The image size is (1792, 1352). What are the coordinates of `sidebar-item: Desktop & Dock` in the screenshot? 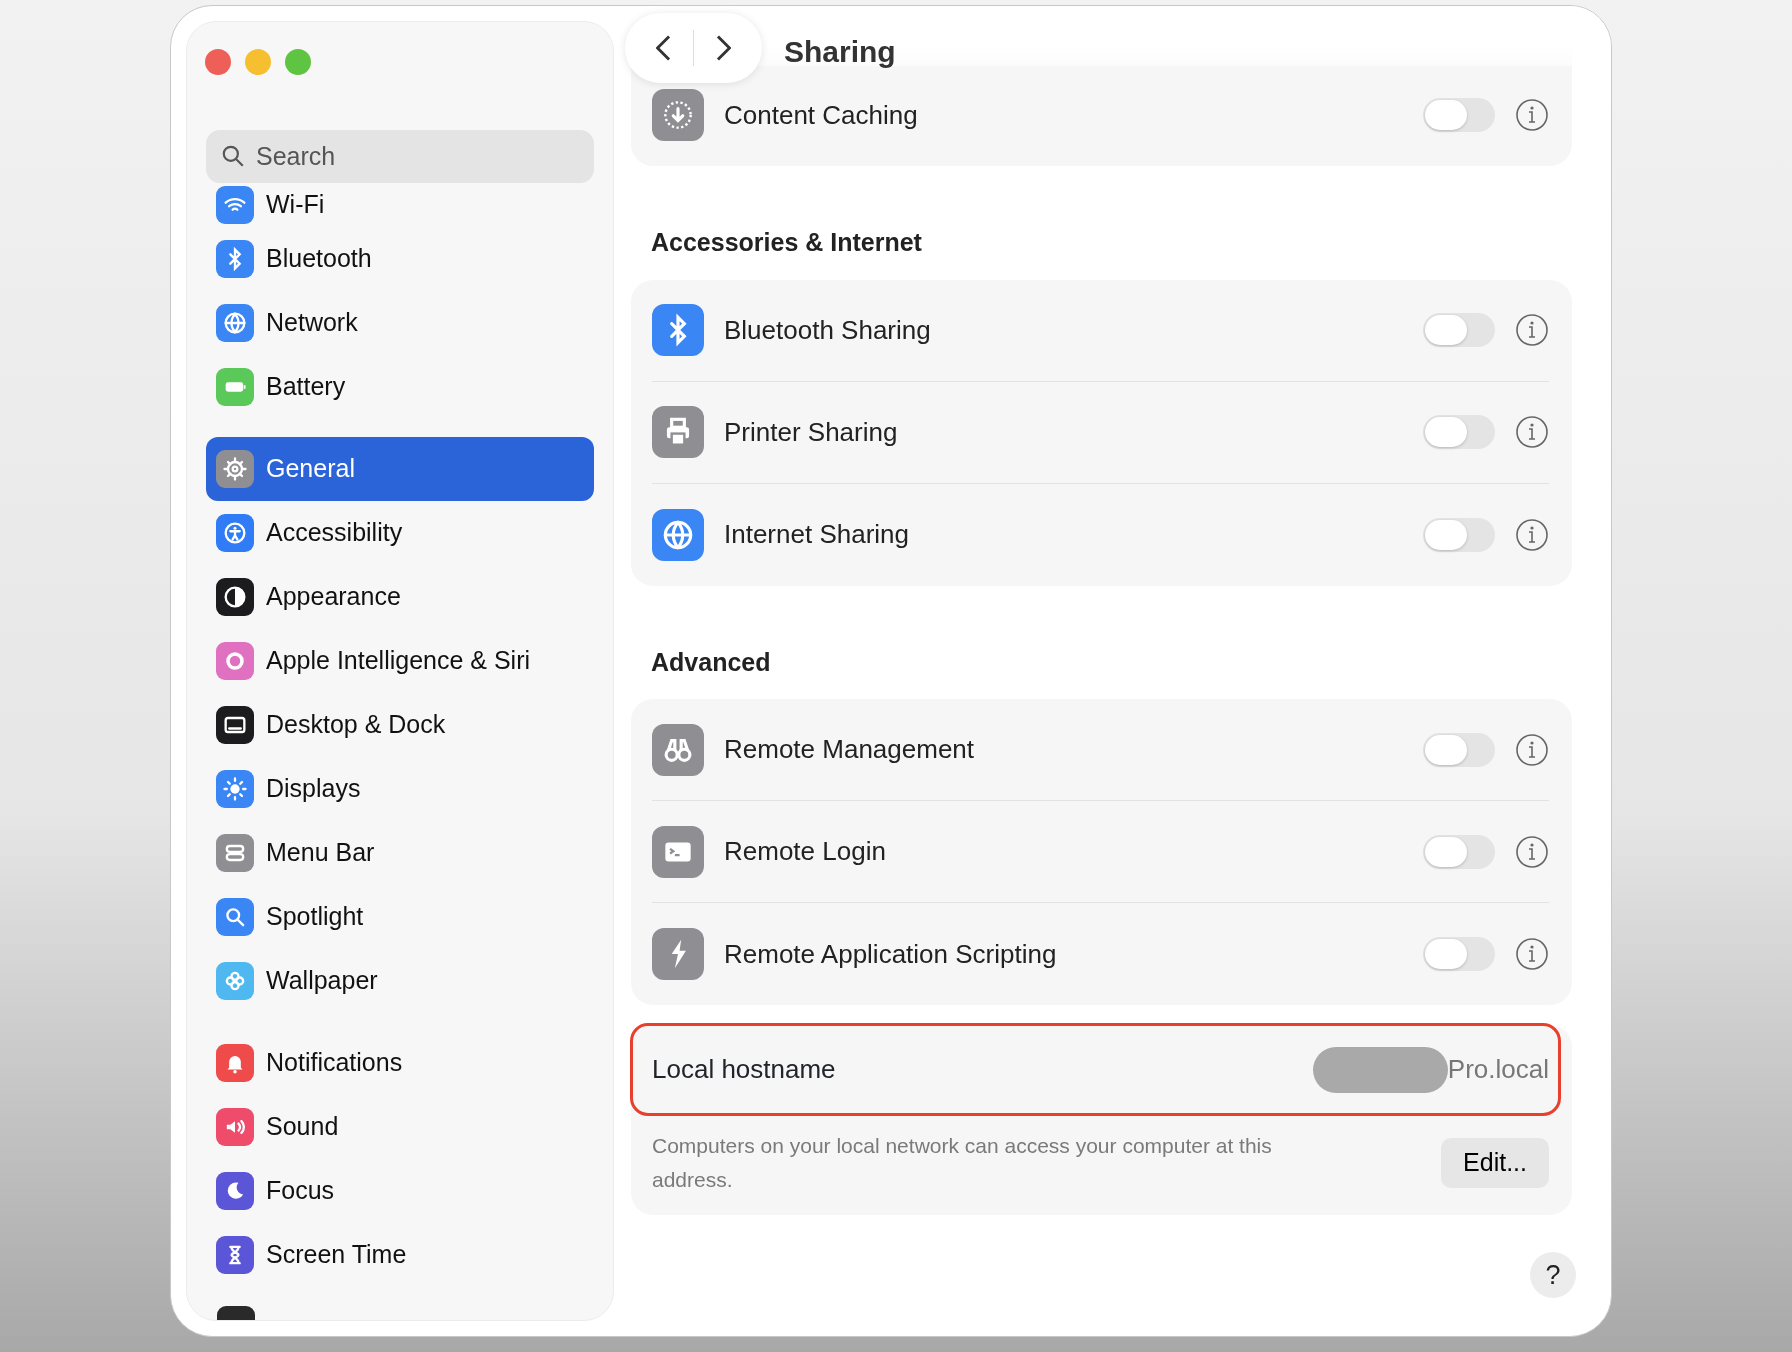 It's located at (400, 725).